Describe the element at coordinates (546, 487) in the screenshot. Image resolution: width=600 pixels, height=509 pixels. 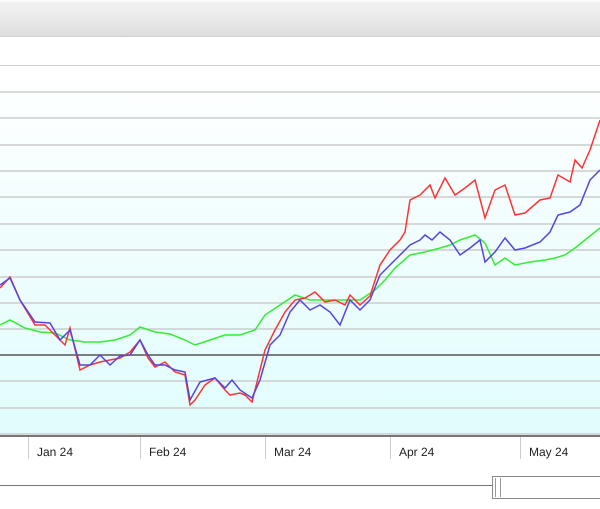
I see `scrollbar-thumb` at that location.